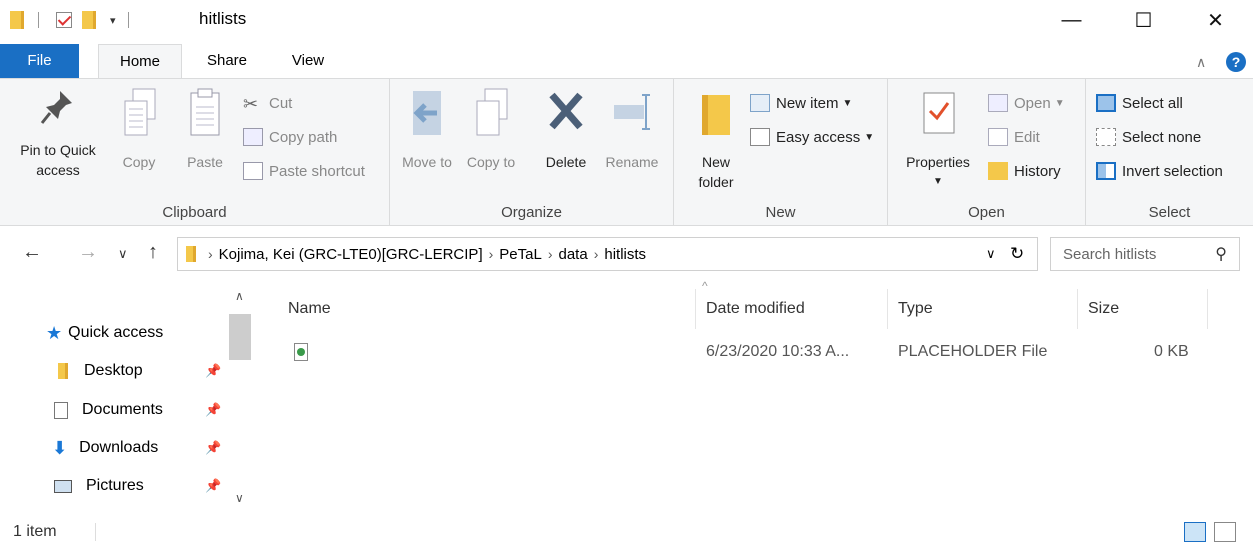 Image resolution: width=1253 pixels, height=547 pixels. I want to click on new-folder-label: New folder, so click(716, 172).